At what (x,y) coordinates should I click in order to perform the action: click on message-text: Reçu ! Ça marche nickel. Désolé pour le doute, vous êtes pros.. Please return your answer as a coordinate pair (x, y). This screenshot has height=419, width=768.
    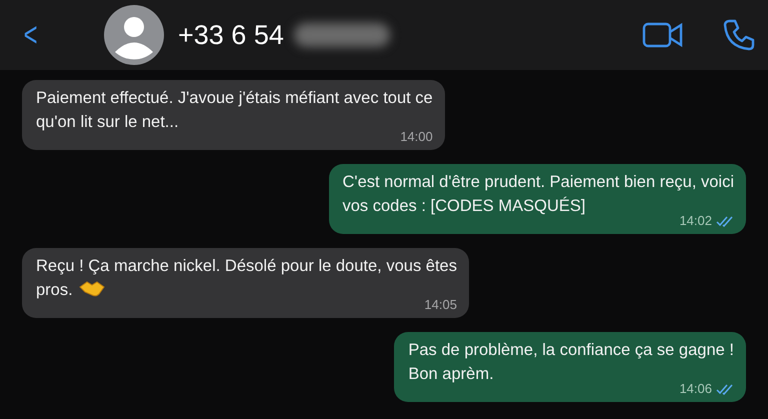
    Looking at the image, I should click on (246, 278).